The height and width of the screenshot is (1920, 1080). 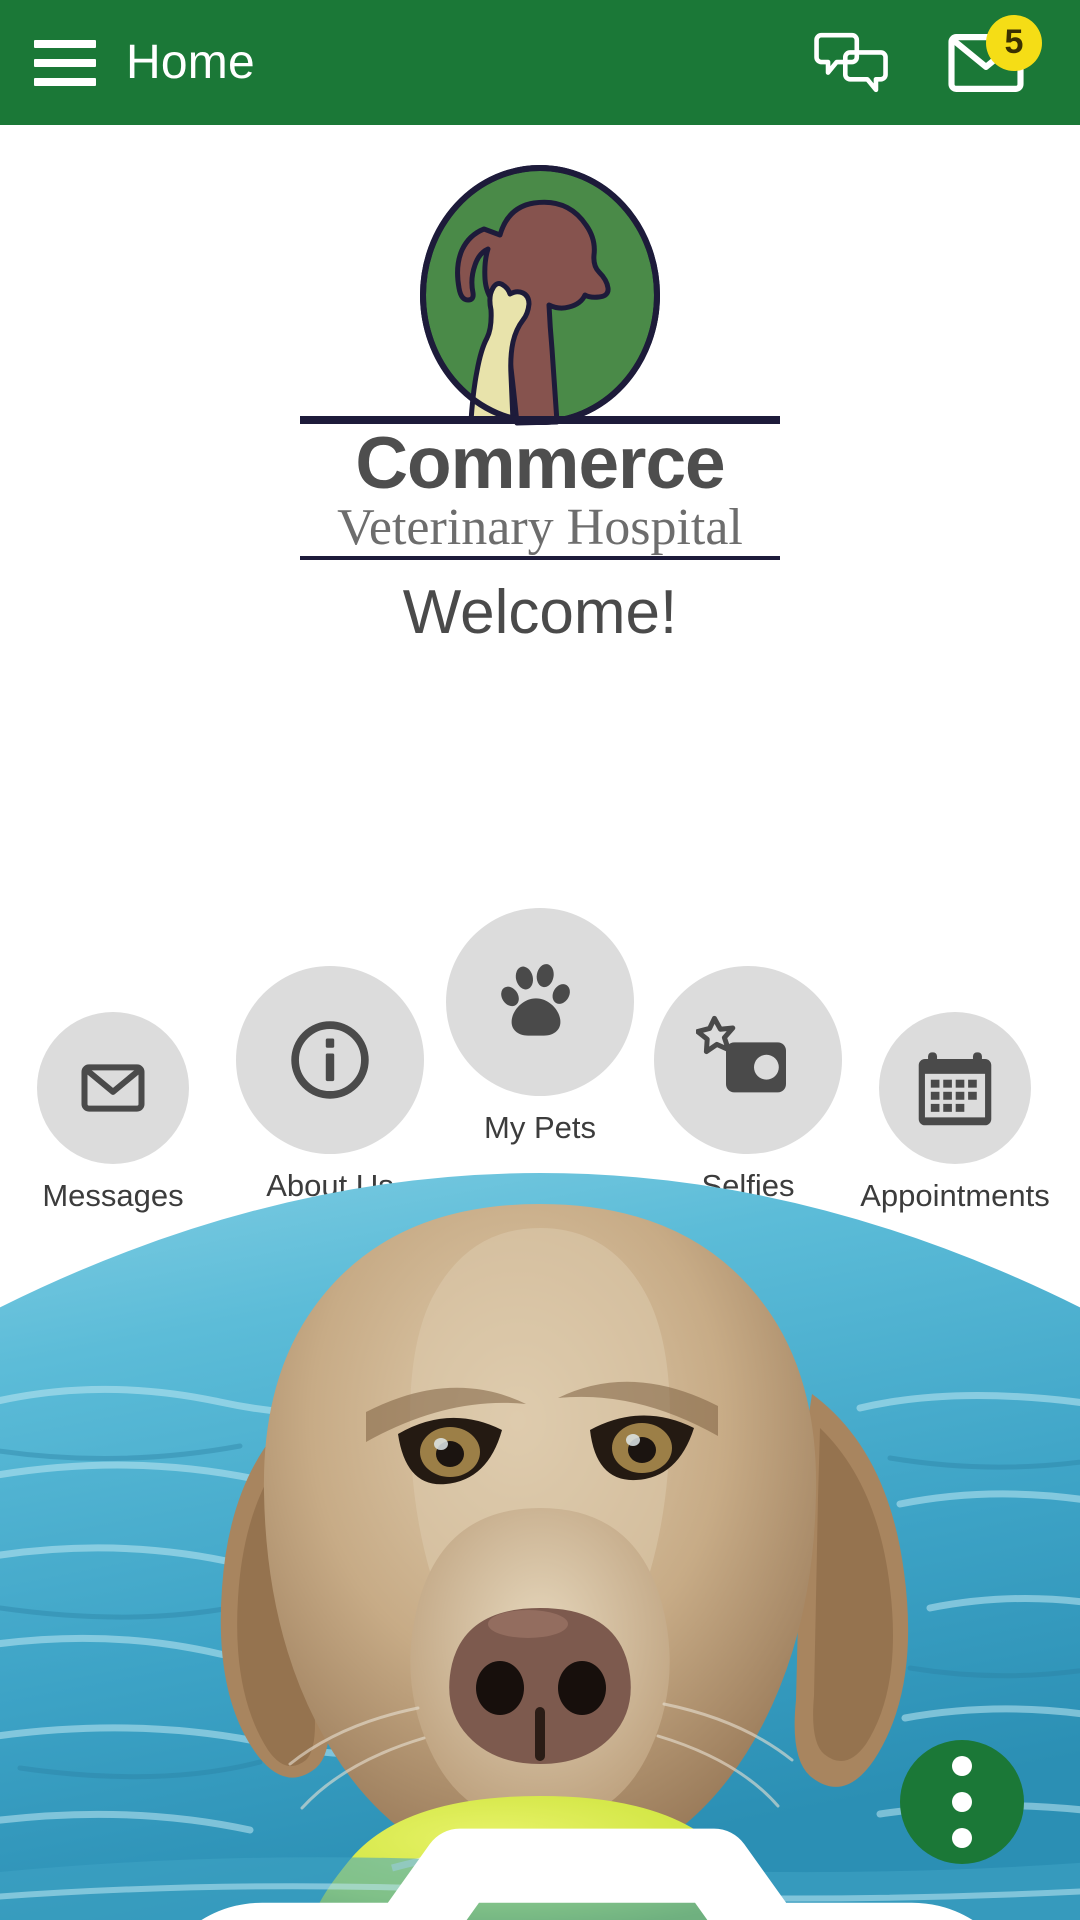 I want to click on clinic-logo: Commerce Veterinary Hospital, so click(x=540, y=362).